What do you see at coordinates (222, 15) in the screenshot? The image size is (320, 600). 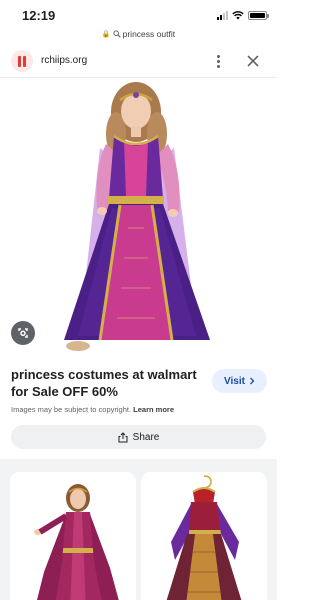 I see `cellular-signal-icon` at bounding box center [222, 15].